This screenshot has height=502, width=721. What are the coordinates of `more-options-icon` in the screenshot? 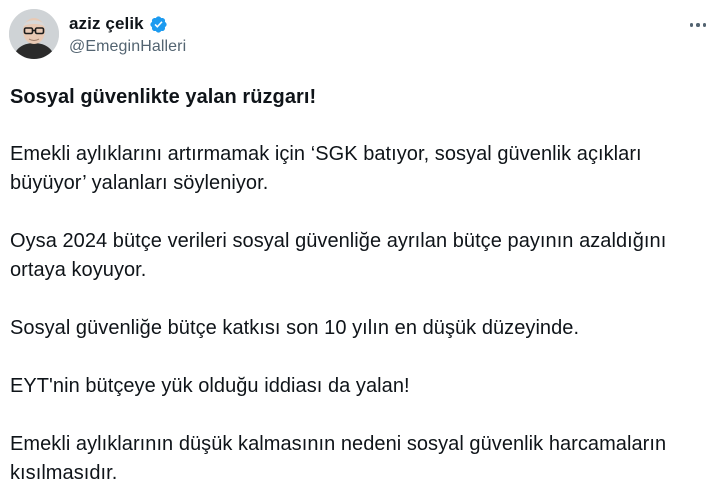 It's located at (698, 25).